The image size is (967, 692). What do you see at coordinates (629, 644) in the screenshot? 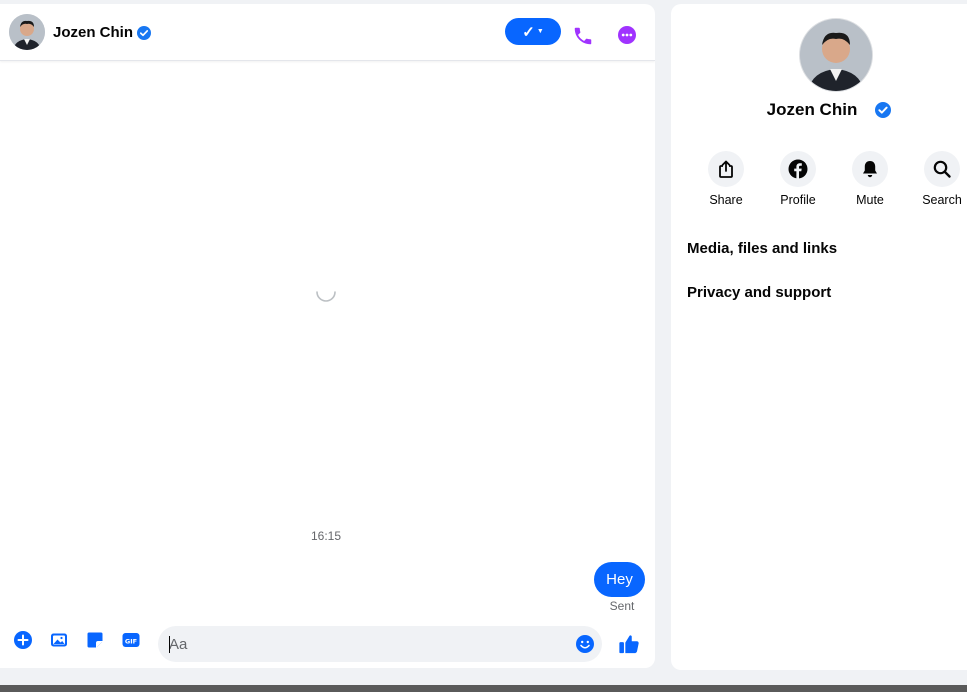
I see `thumbs-up-icon` at bounding box center [629, 644].